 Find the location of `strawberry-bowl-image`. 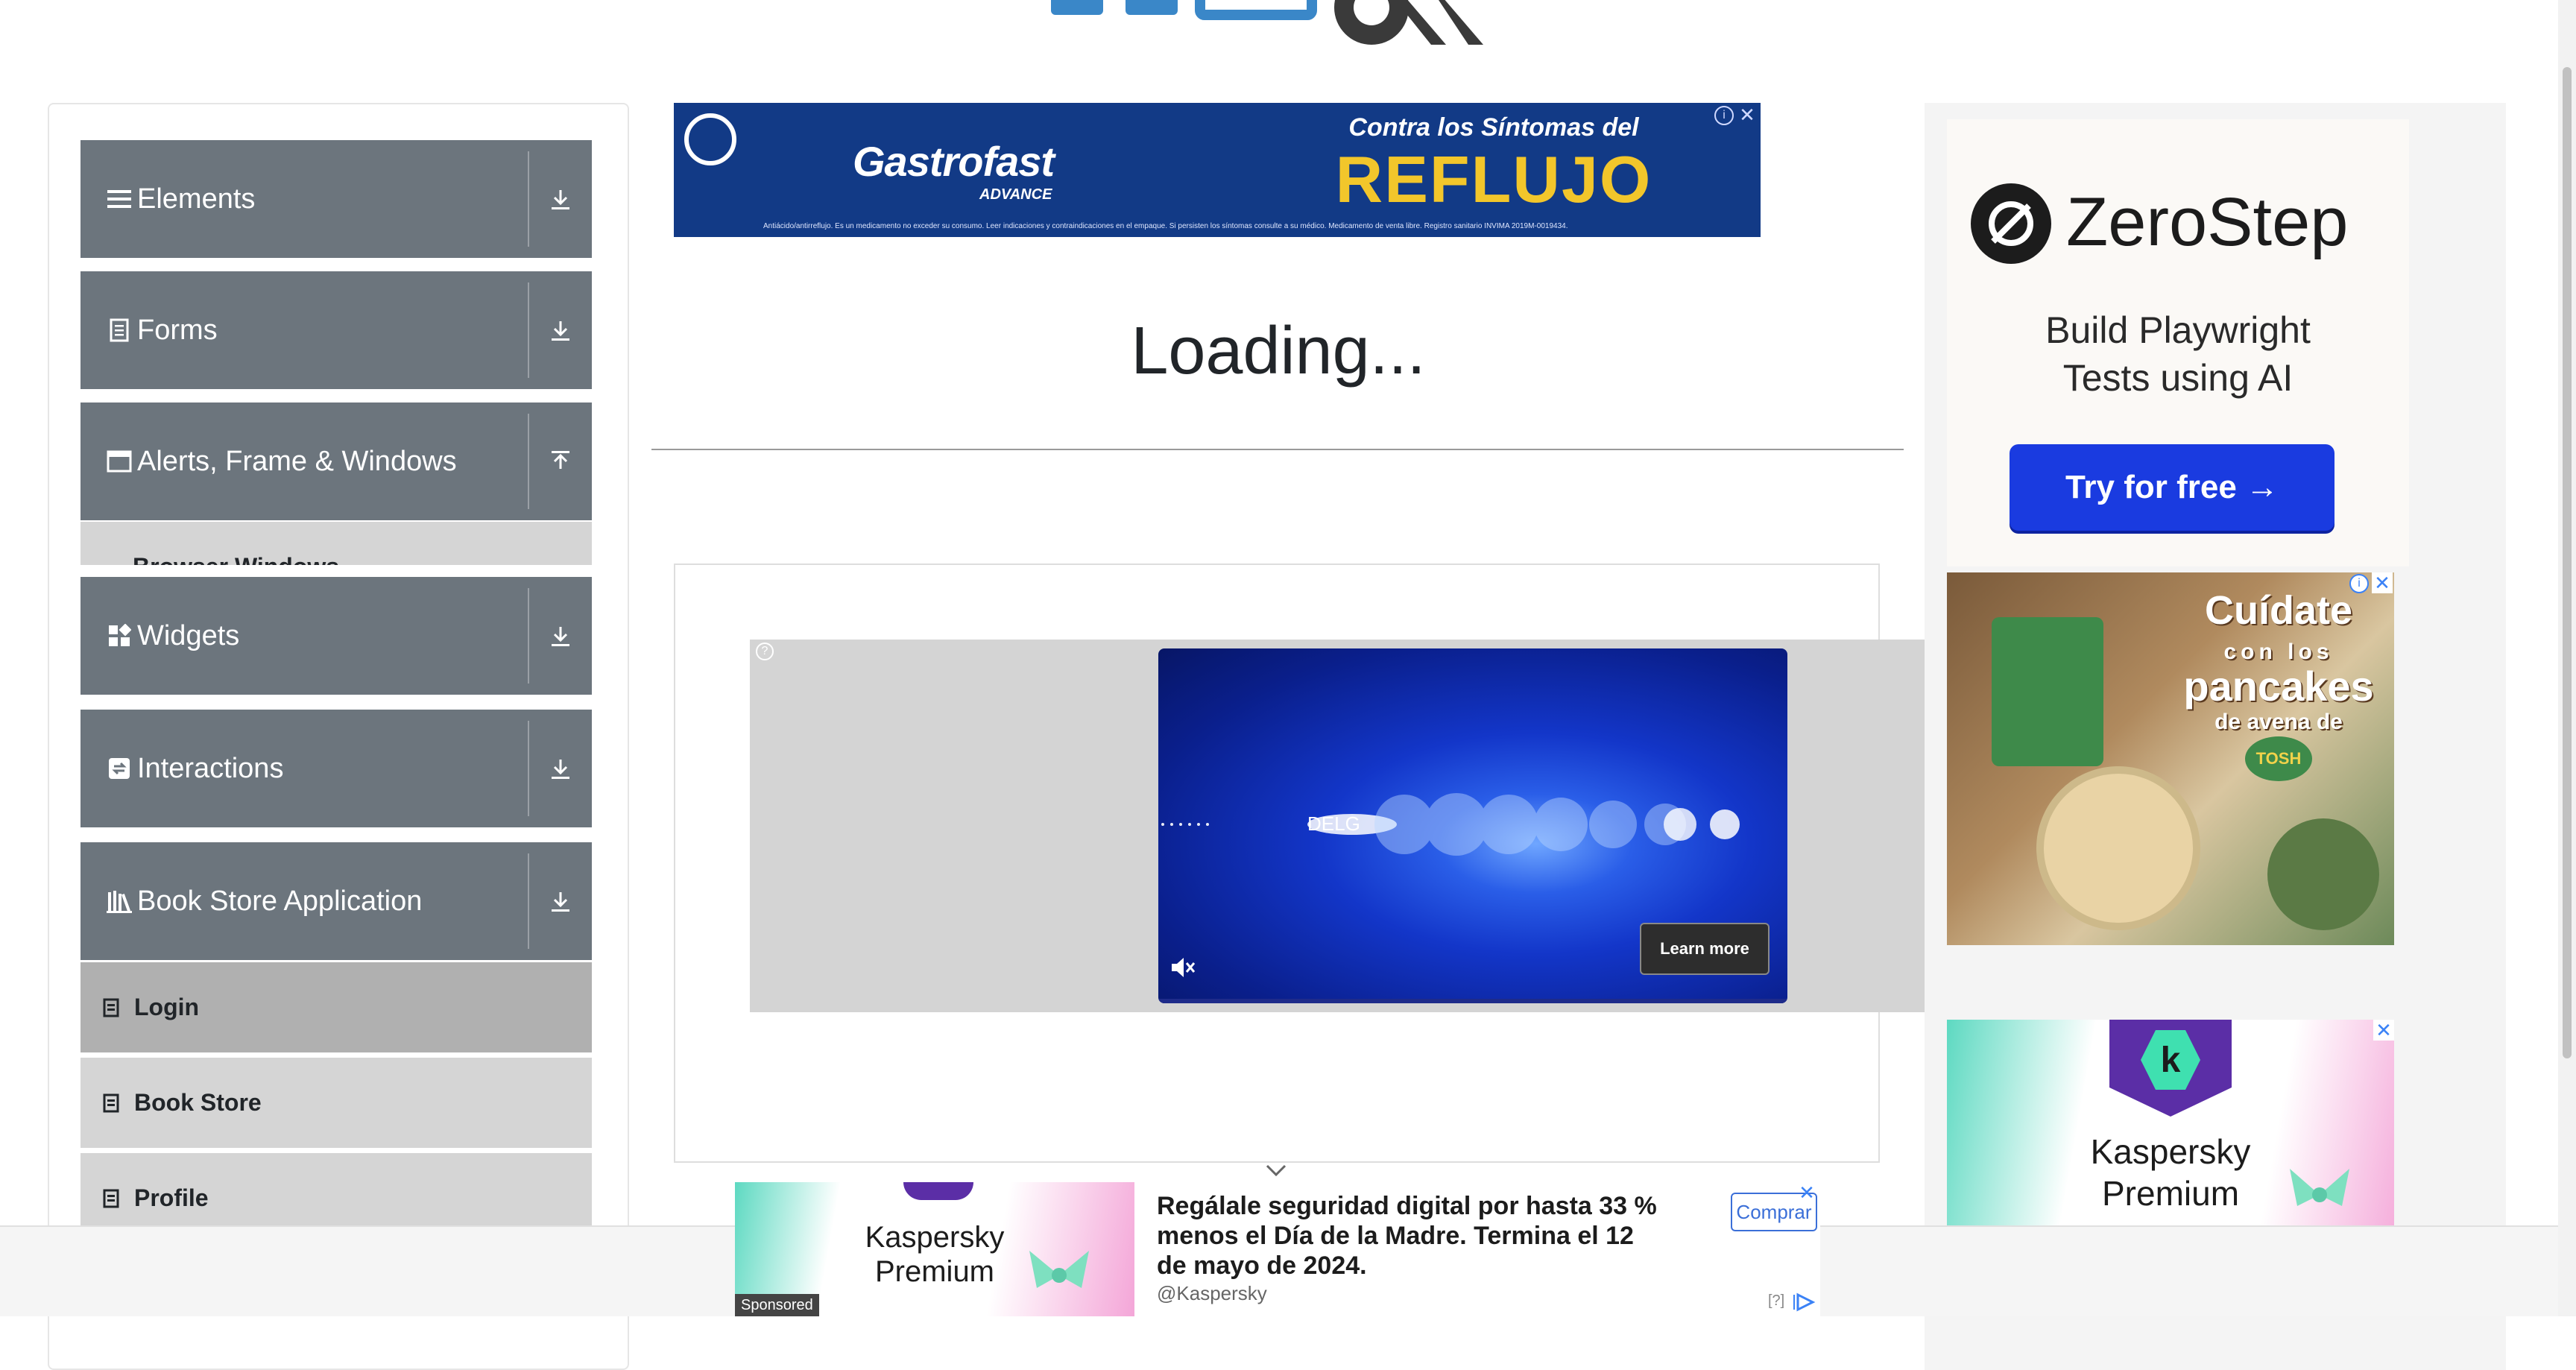

strawberry-bowl-image is located at coordinates (2323, 874).